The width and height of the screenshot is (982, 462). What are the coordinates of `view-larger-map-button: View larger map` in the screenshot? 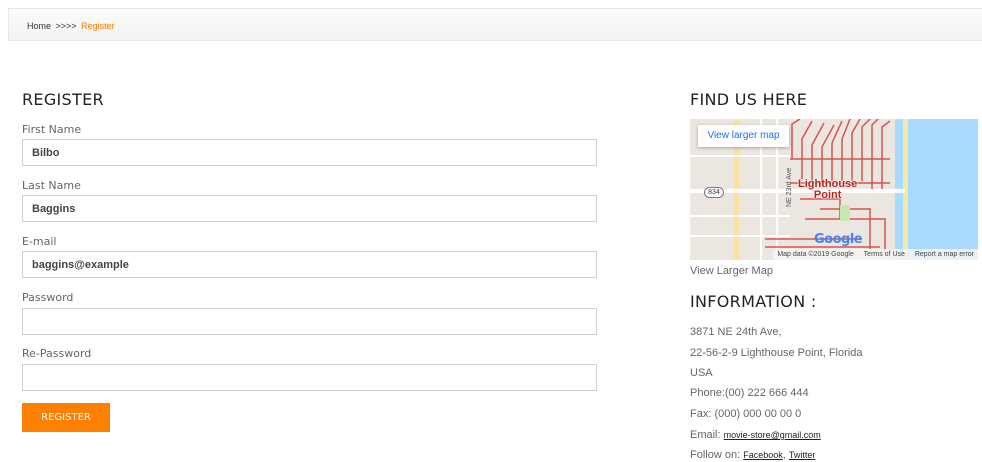 It's located at (743, 136).